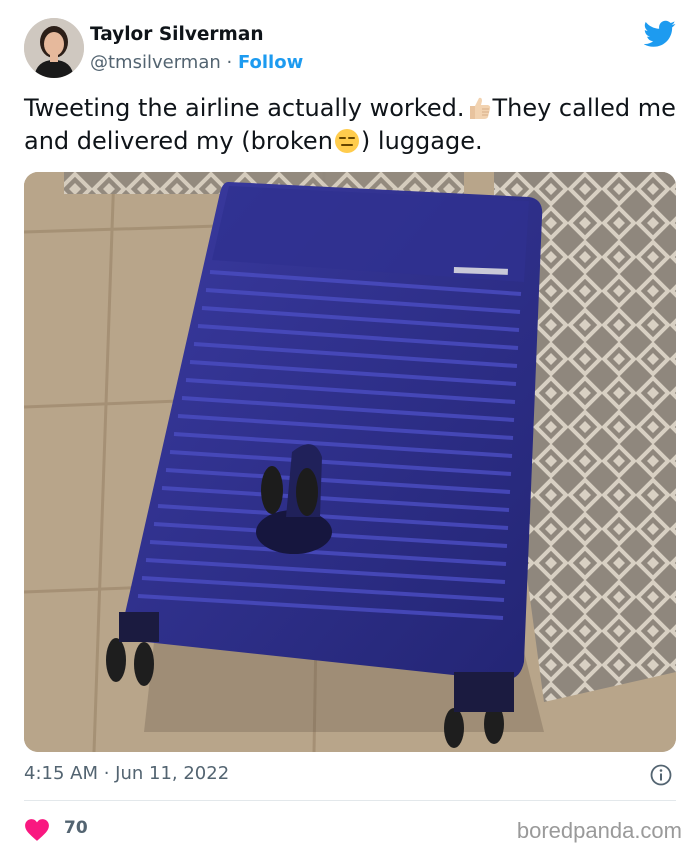 The height and width of the screenshot is (855, 700). I want to click on thumbs-up-emoji, so click(480, 108).